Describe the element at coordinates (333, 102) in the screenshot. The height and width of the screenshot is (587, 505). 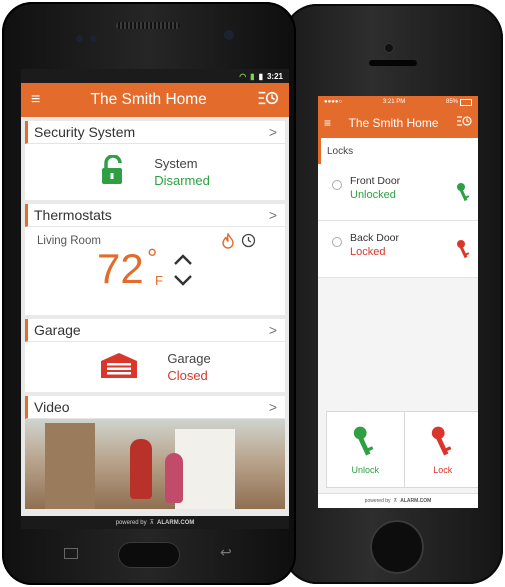
I see `carrier-signal: ●●●●○` at that location.